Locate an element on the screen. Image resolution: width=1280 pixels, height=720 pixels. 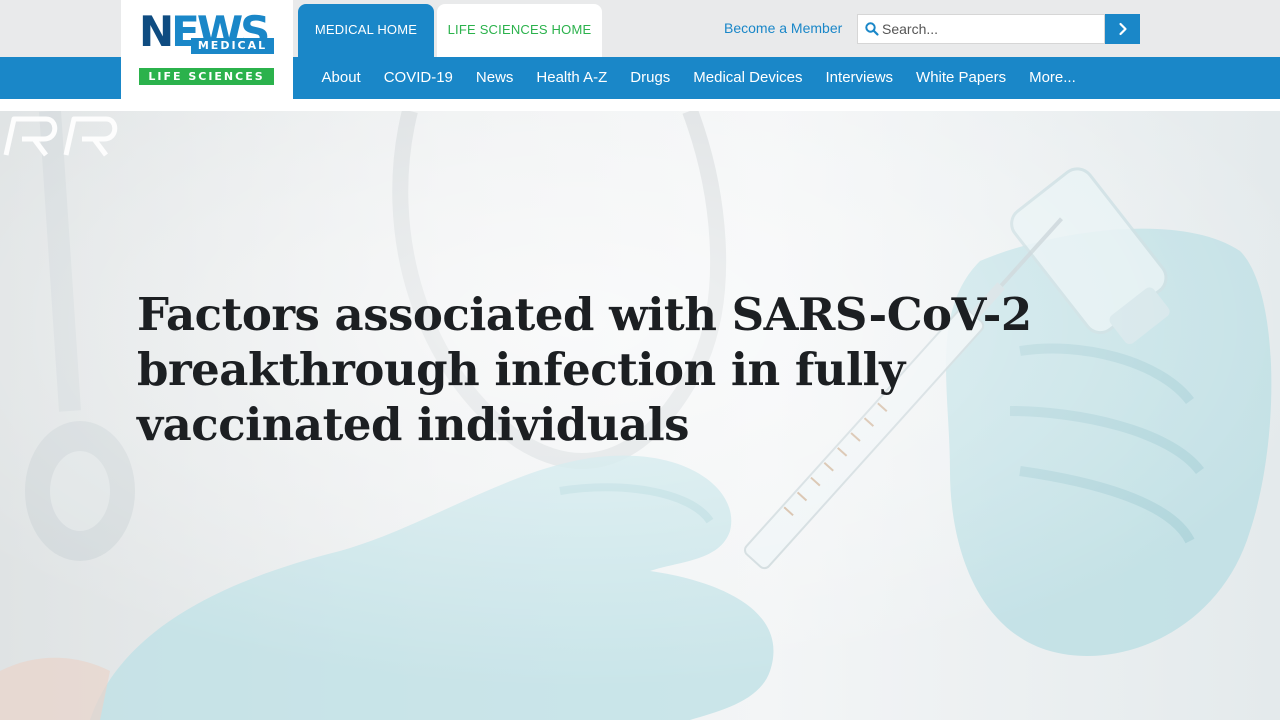
nav-item-covid-19: COVID-19 is located at coordinates (418, 78).